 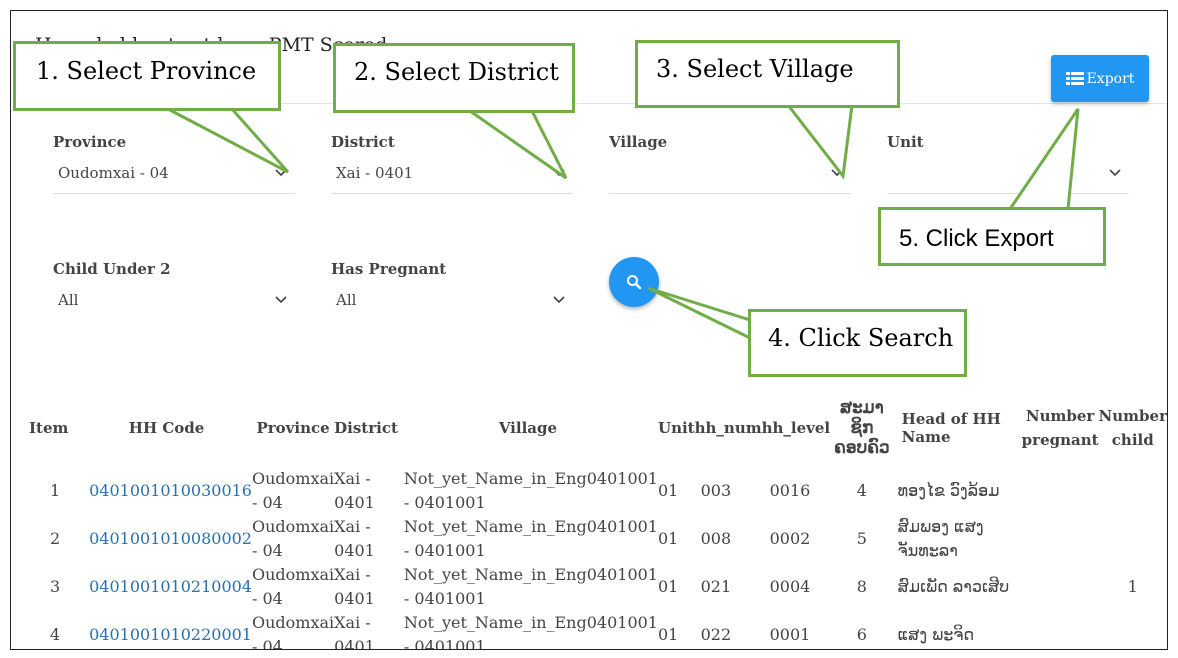 What do you see at coordinates (366, 428) in the screenshot?
I see `col-header-district: District` at bounding box center [366, 428].